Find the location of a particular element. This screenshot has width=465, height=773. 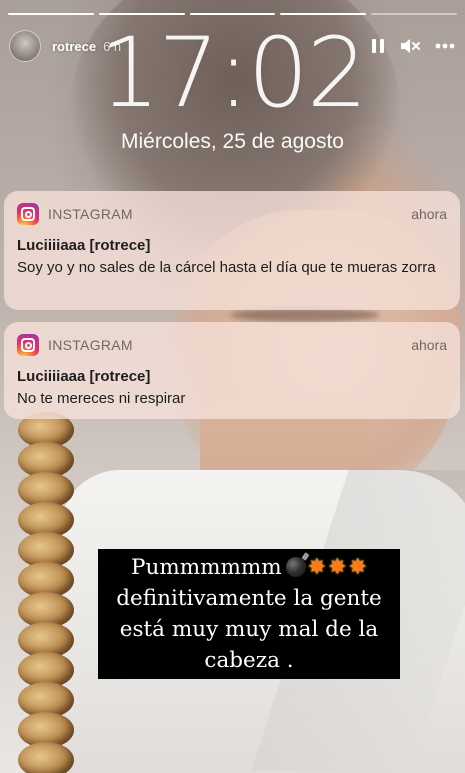

story-progress-bars is located at coordinates (232, 14).